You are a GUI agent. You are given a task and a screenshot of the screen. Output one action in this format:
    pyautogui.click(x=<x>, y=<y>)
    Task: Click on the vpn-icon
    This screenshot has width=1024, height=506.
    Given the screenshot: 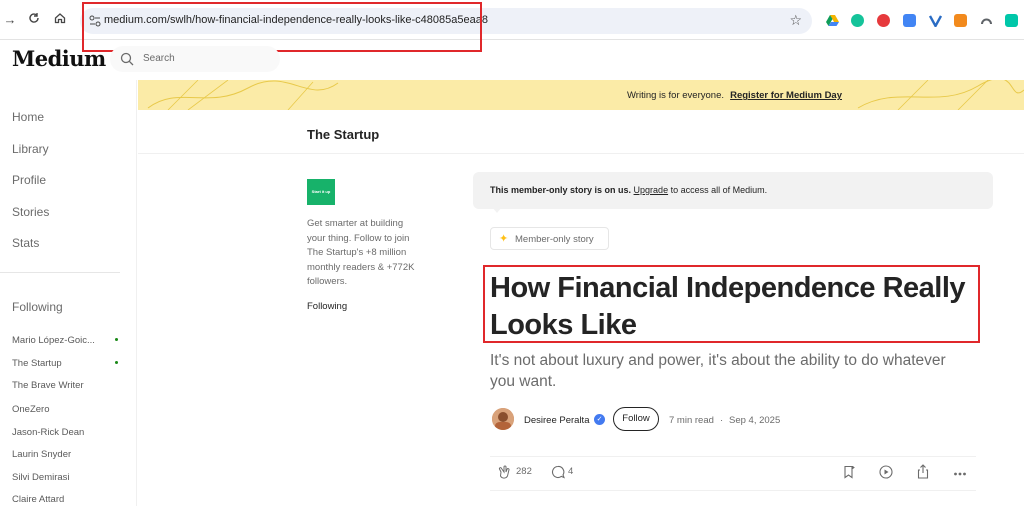 What is the action you would take?
    pyautogui.click(x=935, y=21)
    